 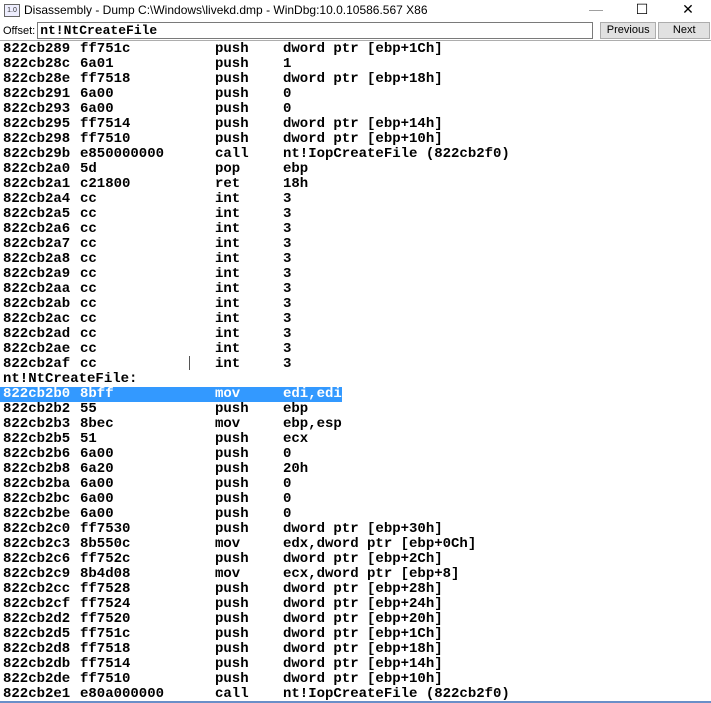 I want to click on address: 822cb2be, so click(x=37, y=514).